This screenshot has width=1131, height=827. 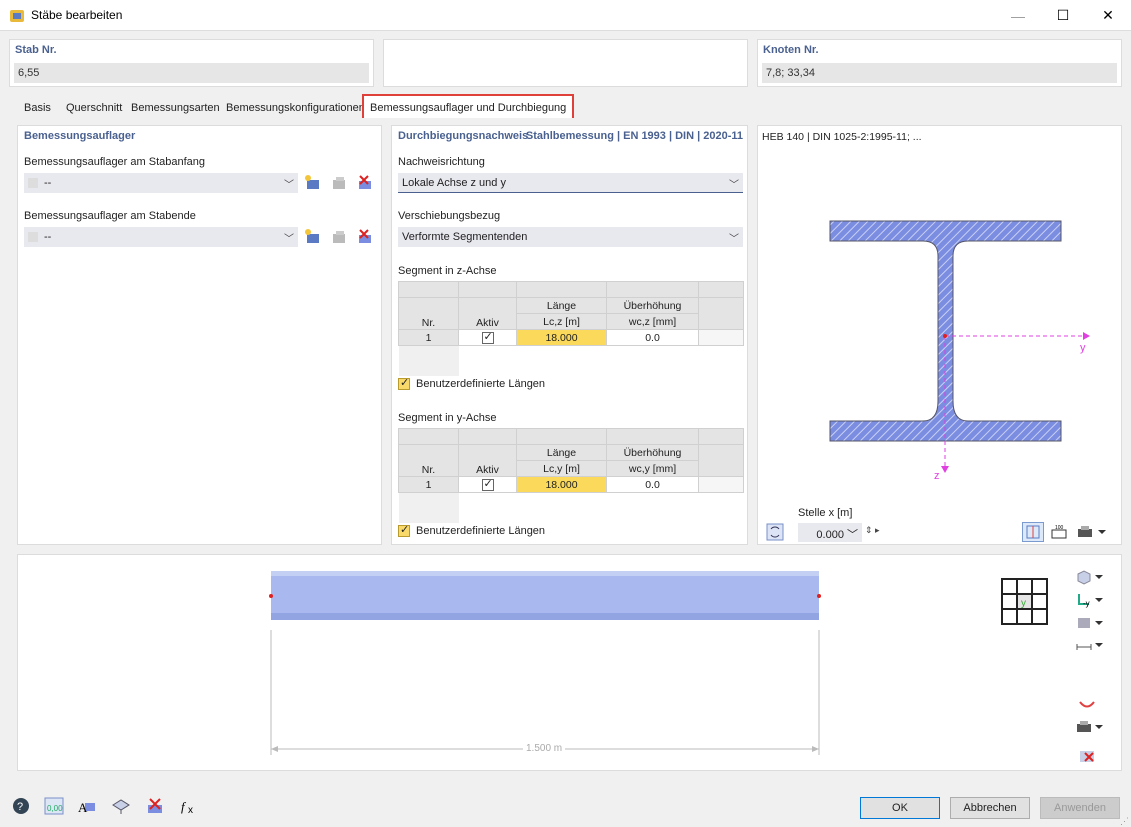 I want to click on maximize-button: ☐, so click(x=1063, y=15).